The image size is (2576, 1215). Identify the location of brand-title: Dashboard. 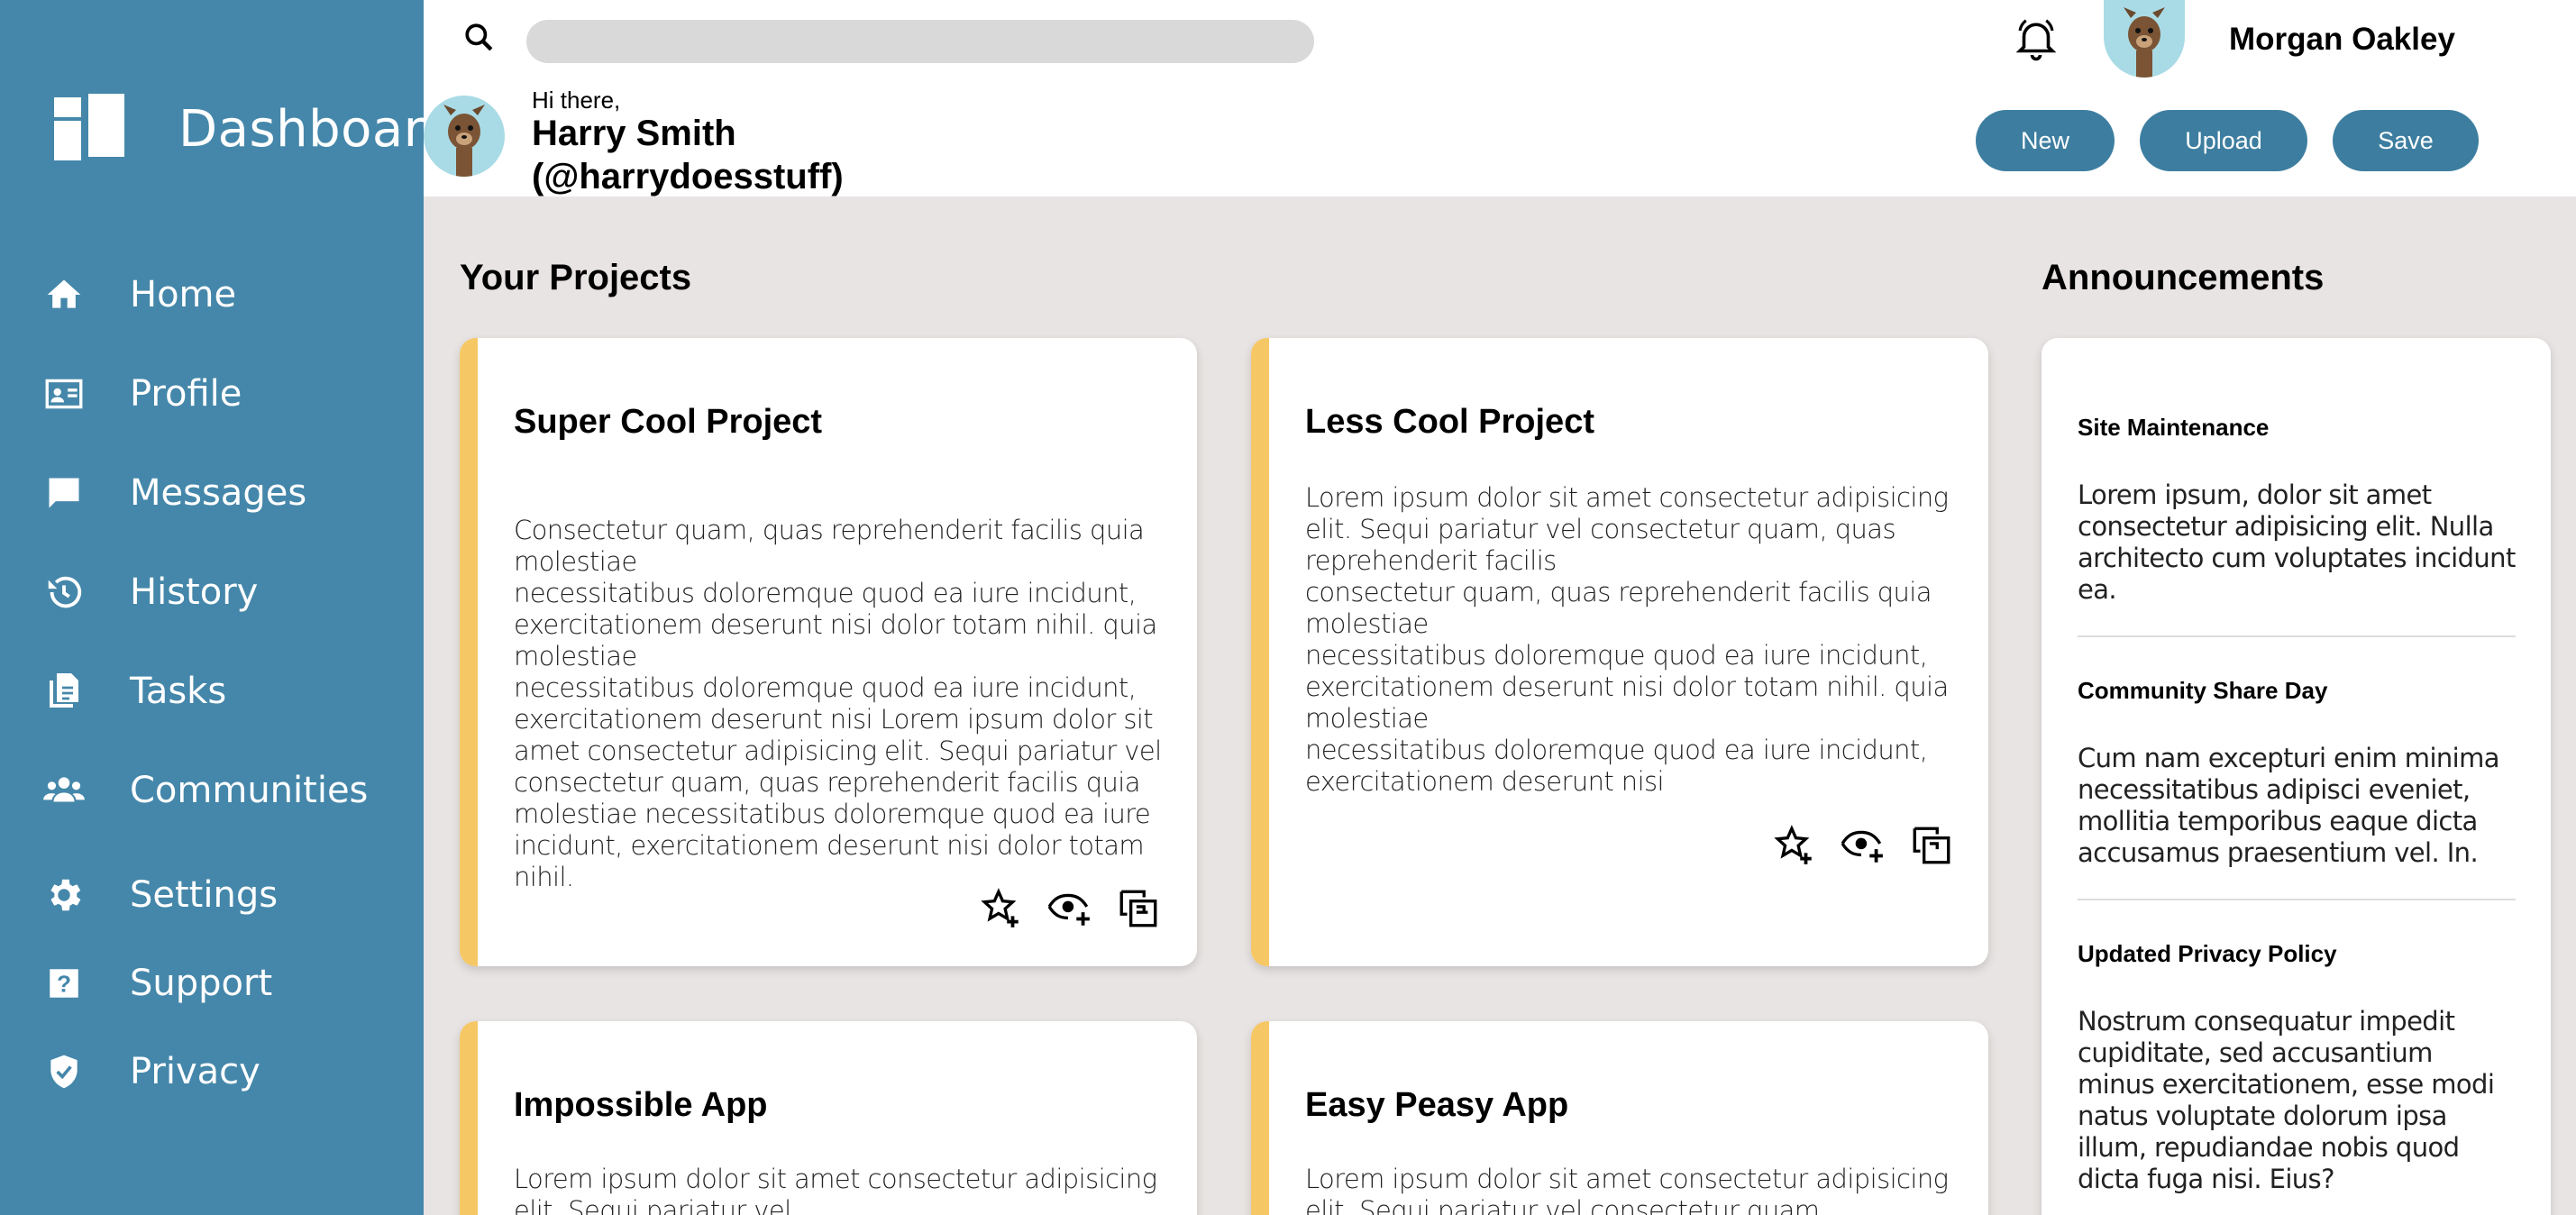
(317, 129).